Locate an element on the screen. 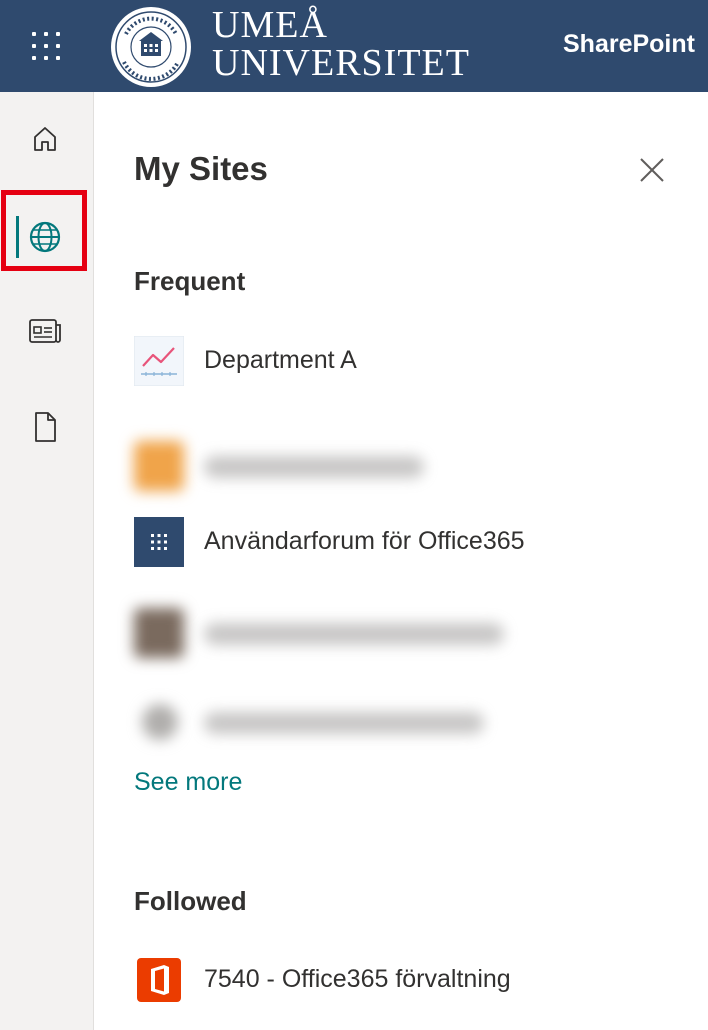 This screenshot has height=1030, width=708. frequent-heading: Frequent is located at coordinates (190, 281).